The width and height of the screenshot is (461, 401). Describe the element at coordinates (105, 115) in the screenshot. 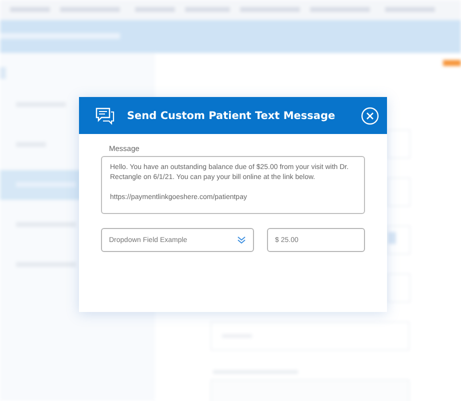

I see `chat-icon` at that location.